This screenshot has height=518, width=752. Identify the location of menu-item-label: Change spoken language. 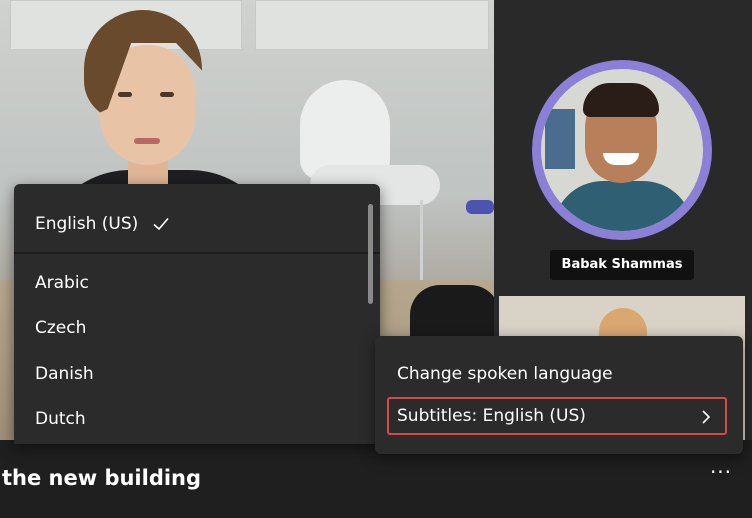
(505, 374).